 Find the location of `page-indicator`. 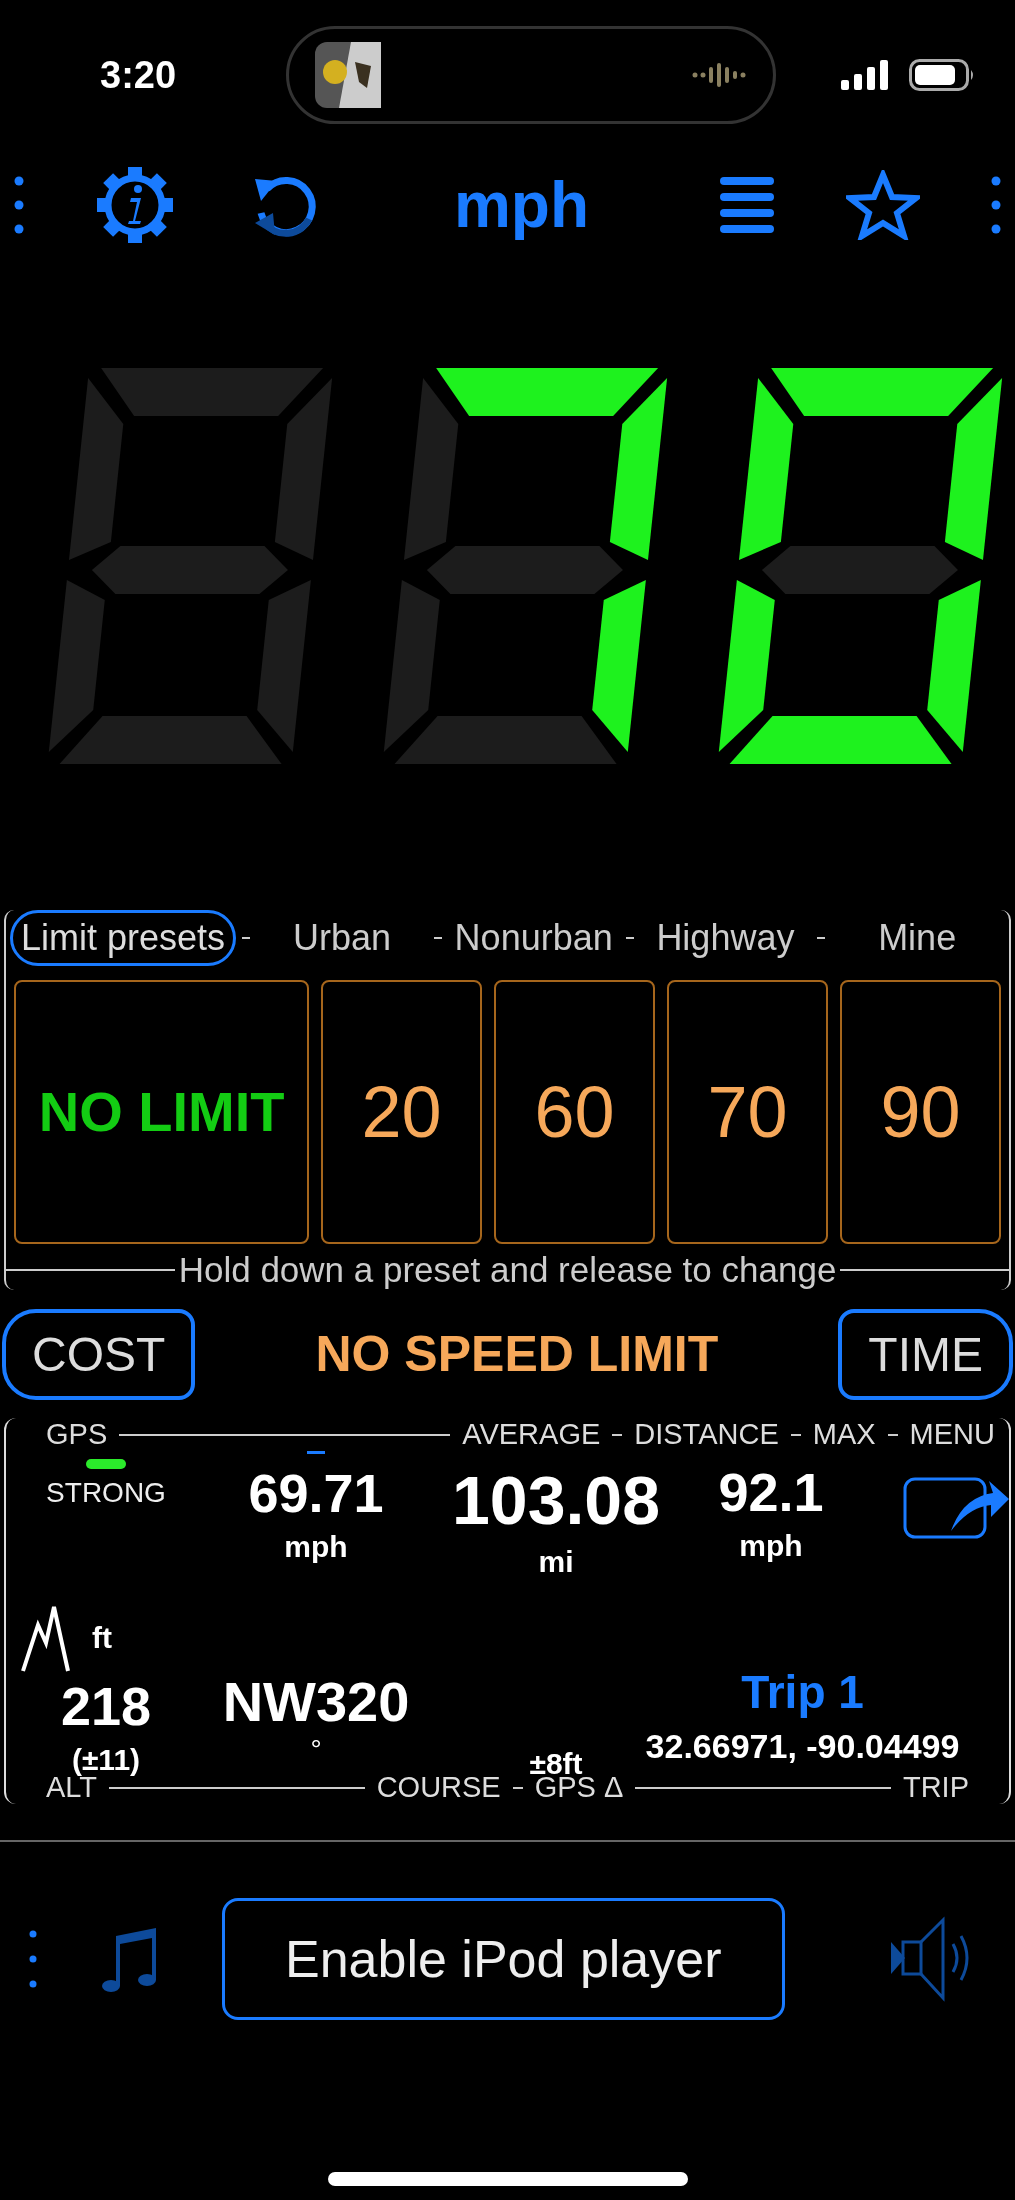

page-indicator is located at coordinates (316, 1452).